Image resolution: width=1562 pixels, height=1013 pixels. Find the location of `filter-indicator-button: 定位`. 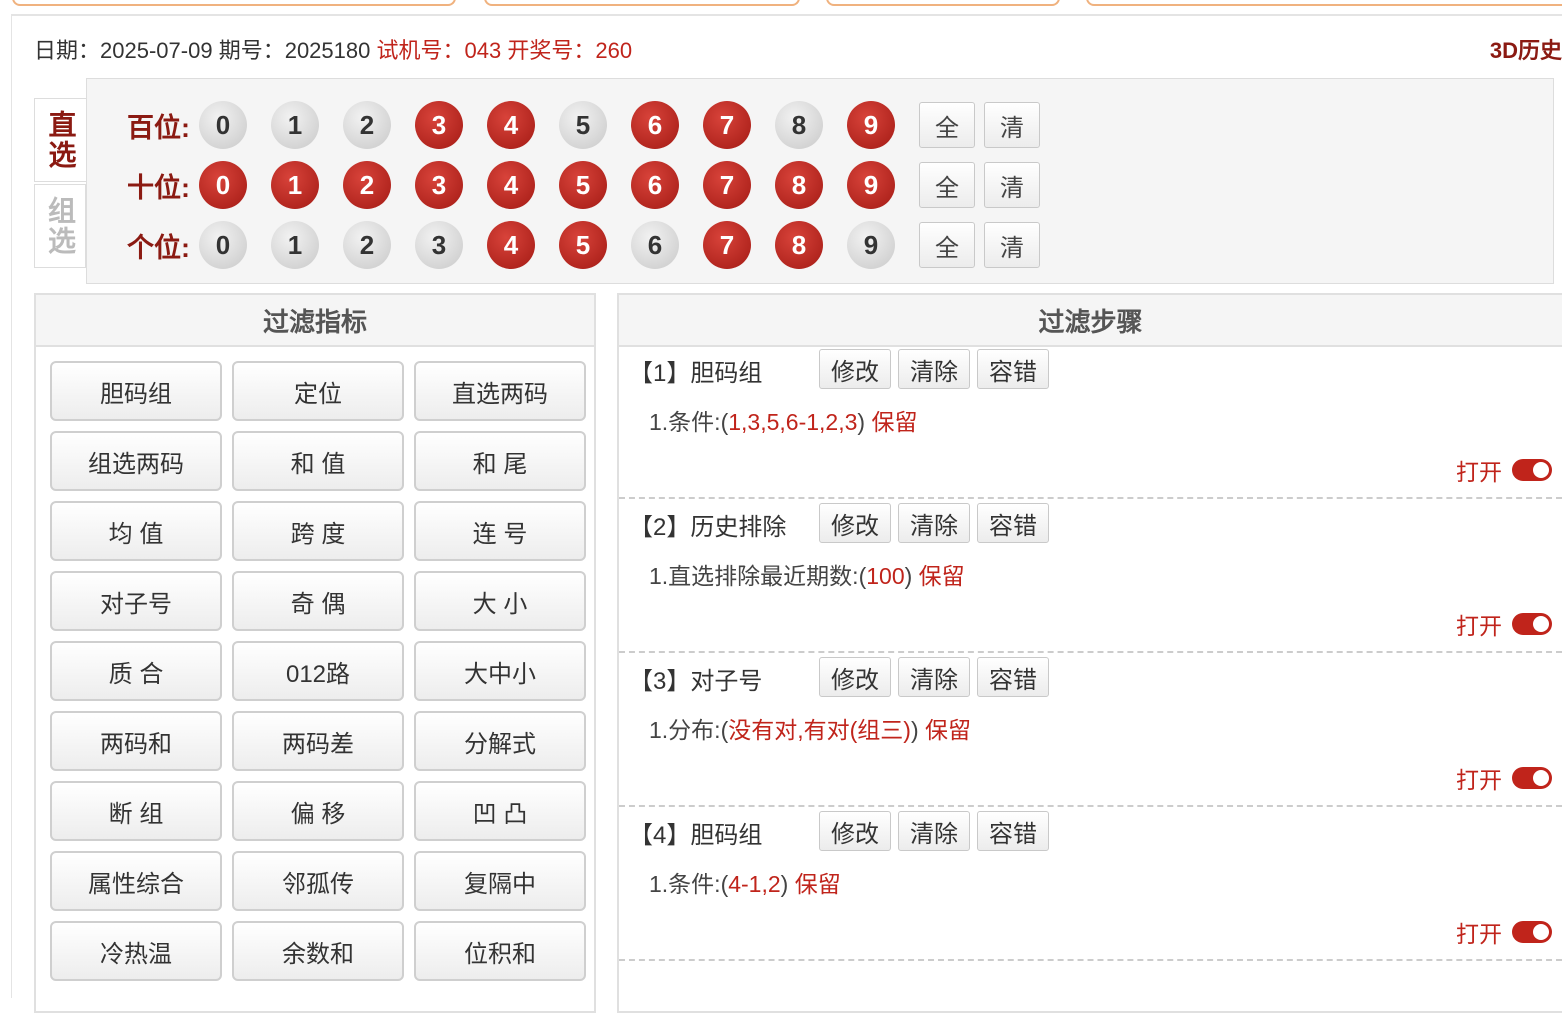

filter-indicator-button: 定位 is located at coordinates (318, 391).